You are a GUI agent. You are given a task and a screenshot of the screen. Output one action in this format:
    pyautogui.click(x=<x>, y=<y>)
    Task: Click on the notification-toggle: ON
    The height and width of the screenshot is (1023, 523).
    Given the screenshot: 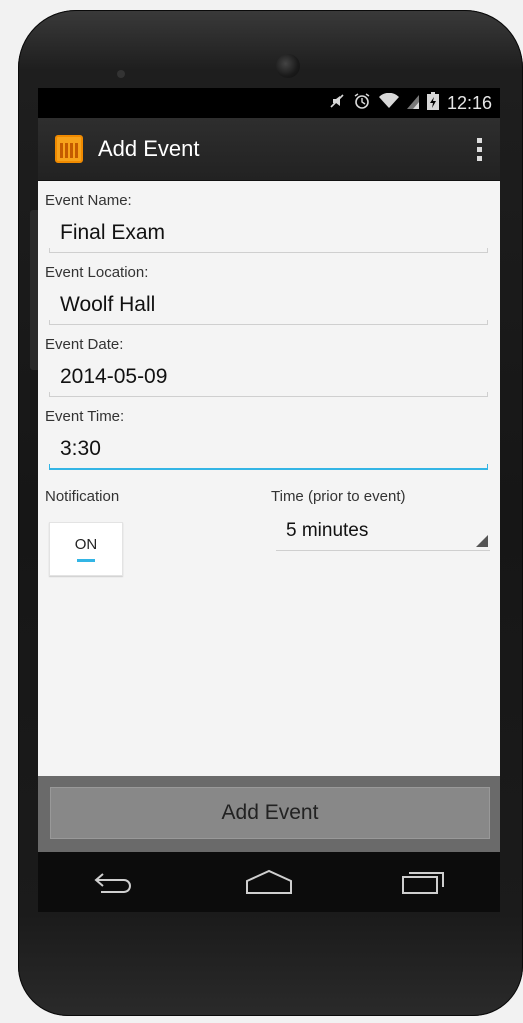 What is the action you would take?
    pyautogui.click(x=86, y=549)
    